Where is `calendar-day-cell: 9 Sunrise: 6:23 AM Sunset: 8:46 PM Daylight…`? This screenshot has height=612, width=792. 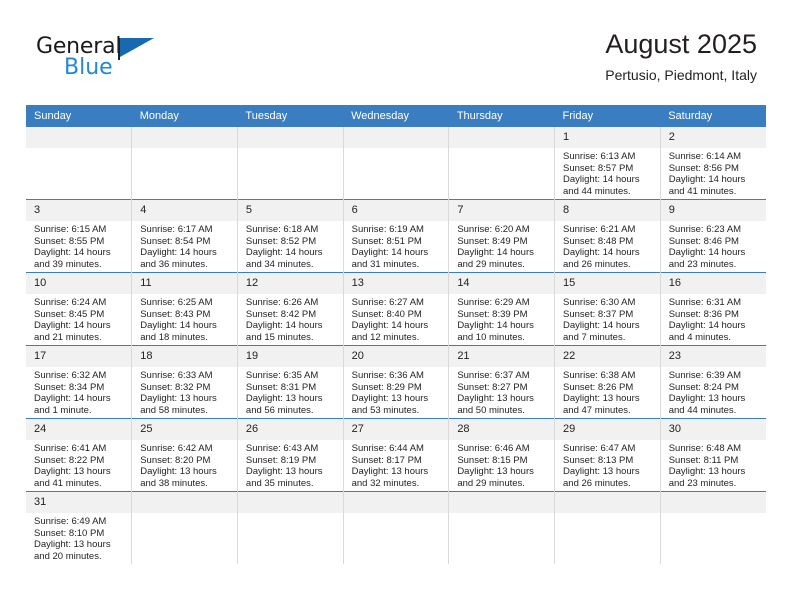
calendar-day-cell: 9 Sunrise: 6:23 AM Sunset: 8:46 PM Daylight… is located at coordinates (713, 236).